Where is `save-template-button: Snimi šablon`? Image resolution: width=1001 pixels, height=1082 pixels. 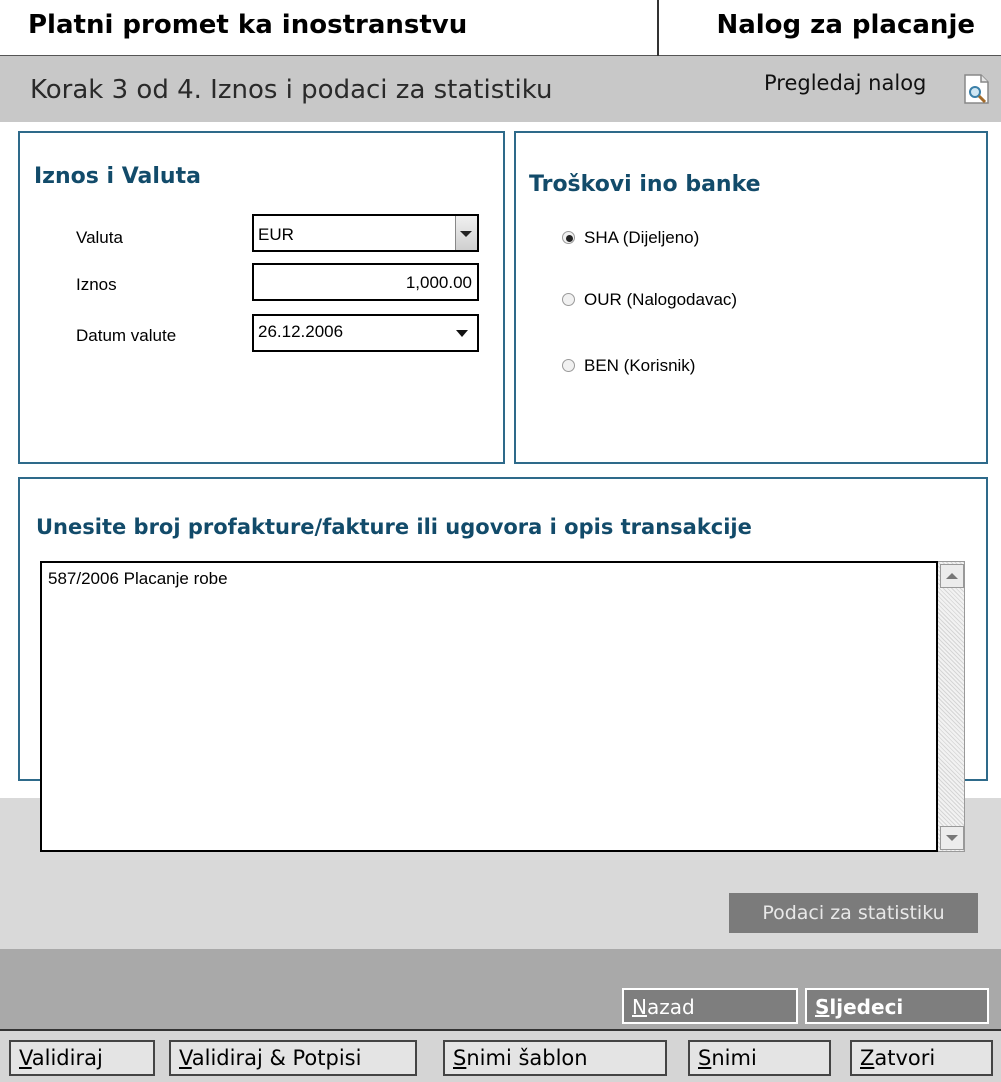 save-template-button: Snimi šablon is located at coordinates (555, 1058).